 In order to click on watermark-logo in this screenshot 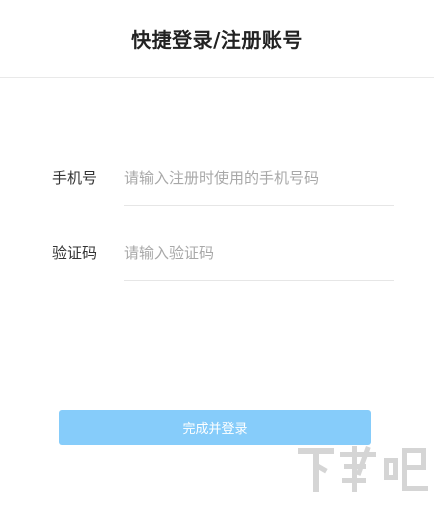, I will do `click(363, 473)`.